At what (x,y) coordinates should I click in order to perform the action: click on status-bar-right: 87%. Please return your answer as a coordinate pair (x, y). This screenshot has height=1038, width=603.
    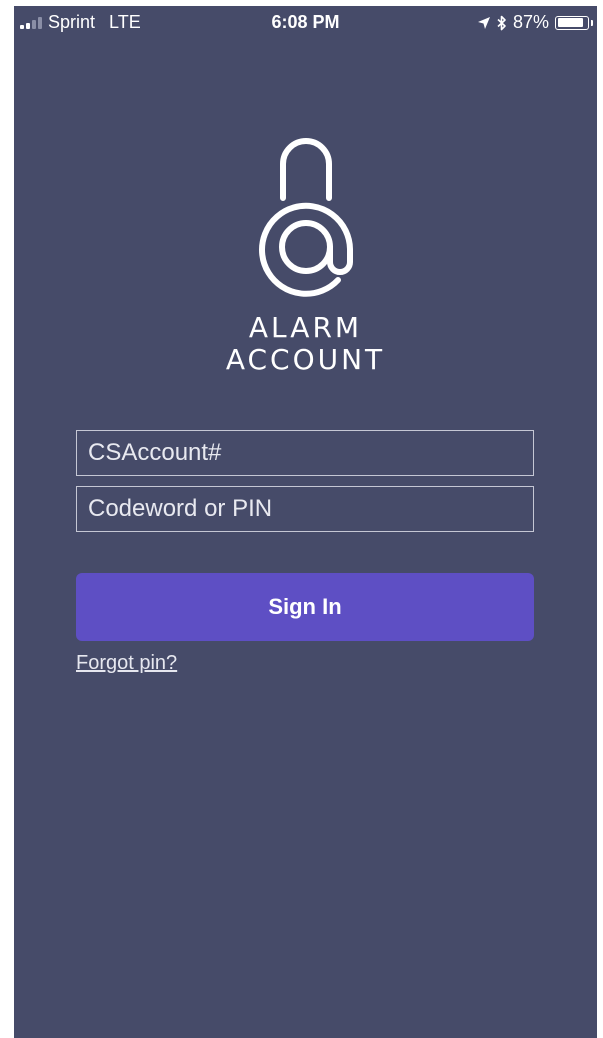
    Looking at the image, I should click on (535, 22).